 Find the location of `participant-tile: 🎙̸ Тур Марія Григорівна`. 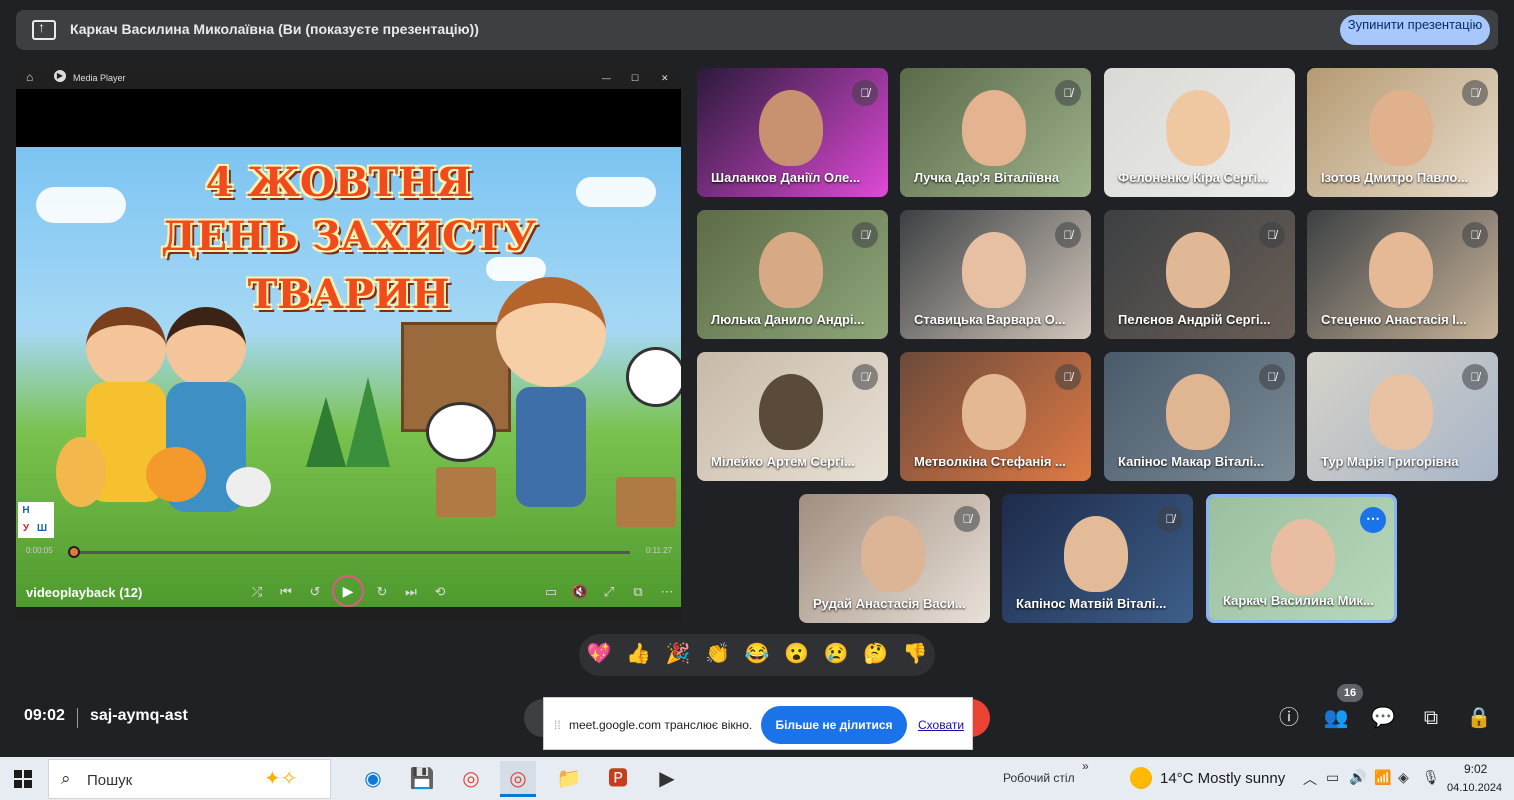

participant-tile: 🎙̸ Тур Марія Григорівна is located at coordinates (1402, 416).